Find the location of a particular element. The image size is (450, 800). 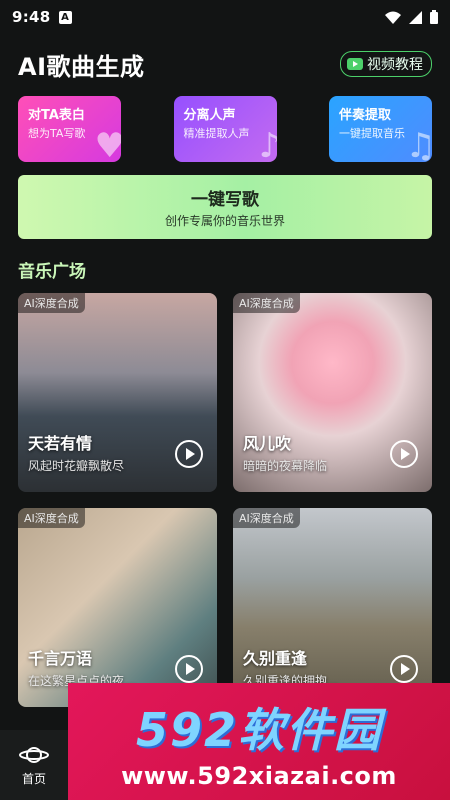

one-click-compose-button: 一键写歌 创作专属你的音乐世界 is located at coordinates (225, 207).